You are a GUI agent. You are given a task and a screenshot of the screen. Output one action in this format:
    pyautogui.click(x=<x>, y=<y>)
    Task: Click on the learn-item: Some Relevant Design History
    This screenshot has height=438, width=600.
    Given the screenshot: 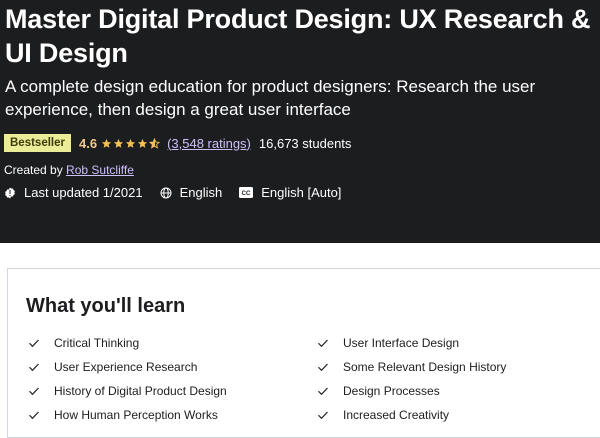 What is the action you would take?
    pyautogui.click(x=411, y=367)
    